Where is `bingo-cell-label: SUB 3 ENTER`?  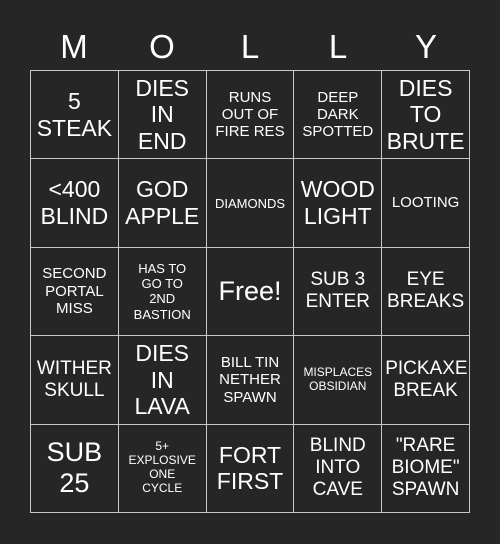 bingo-cell-label: SUB 3 ENTER is located at coordinates (337, 291).